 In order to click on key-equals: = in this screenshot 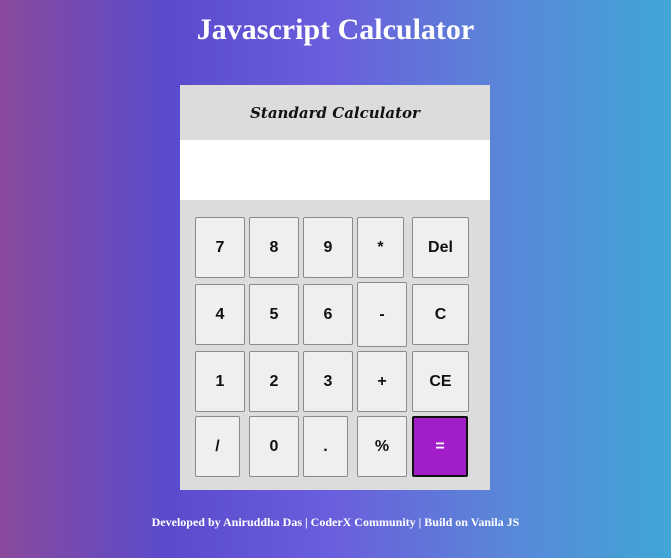, I will do `click(440, 446)`.